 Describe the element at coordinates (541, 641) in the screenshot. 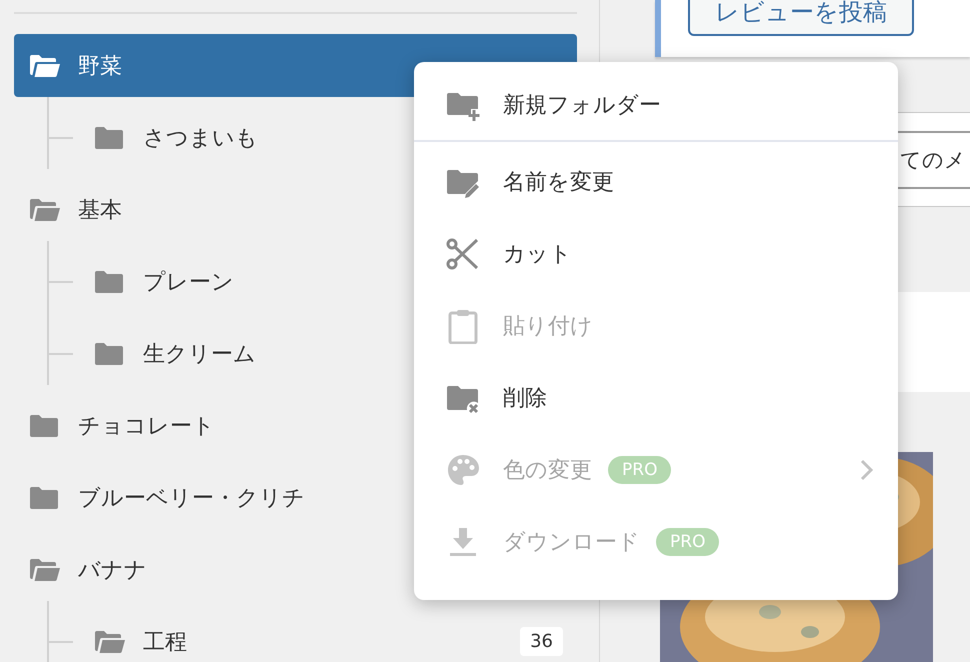

I see `count-badge: 36` at that location.